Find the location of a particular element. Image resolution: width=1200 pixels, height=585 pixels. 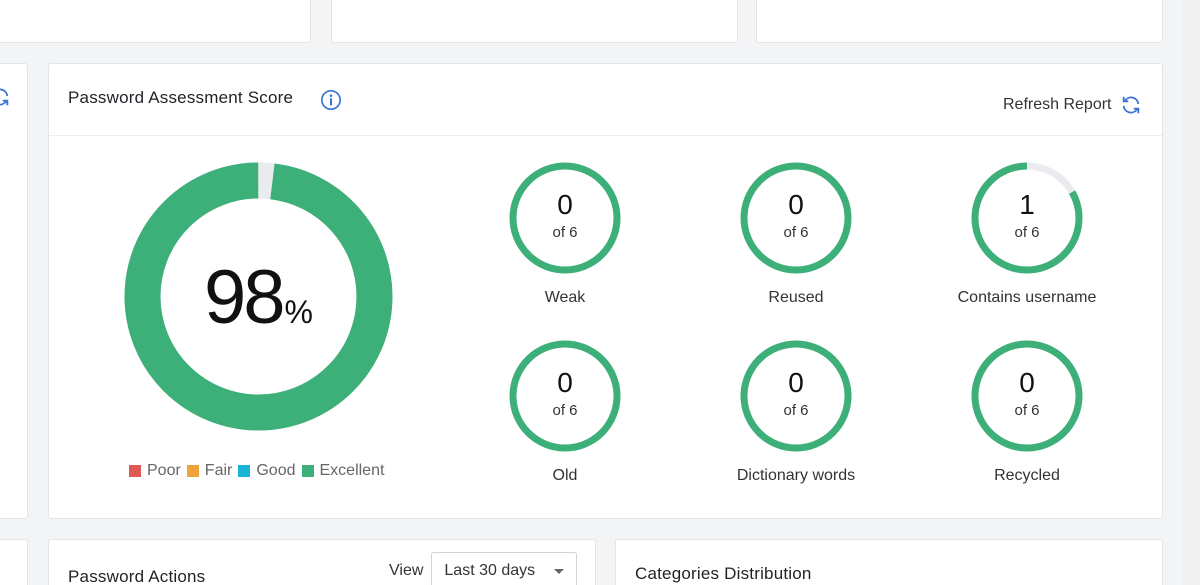

view-filter: View Last 30 days is located at coordinates (483, 568).